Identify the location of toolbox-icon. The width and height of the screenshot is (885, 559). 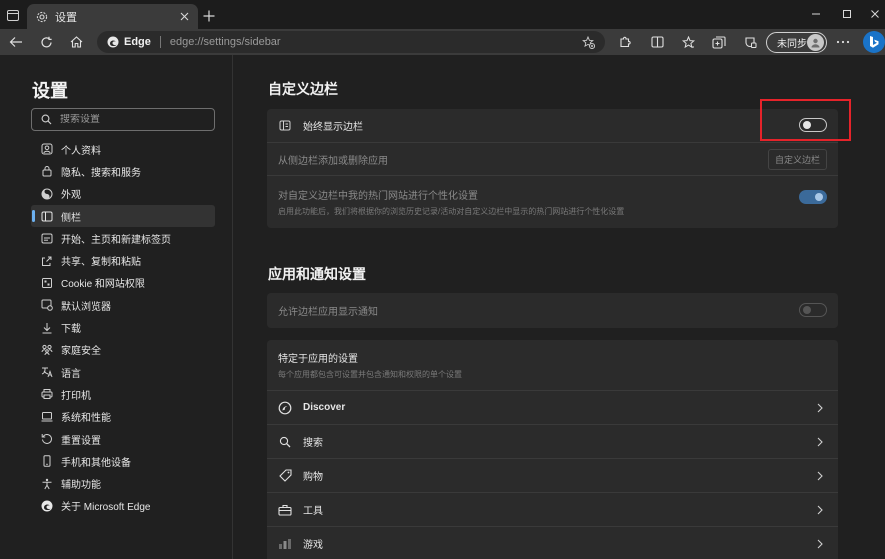
(285, 510).